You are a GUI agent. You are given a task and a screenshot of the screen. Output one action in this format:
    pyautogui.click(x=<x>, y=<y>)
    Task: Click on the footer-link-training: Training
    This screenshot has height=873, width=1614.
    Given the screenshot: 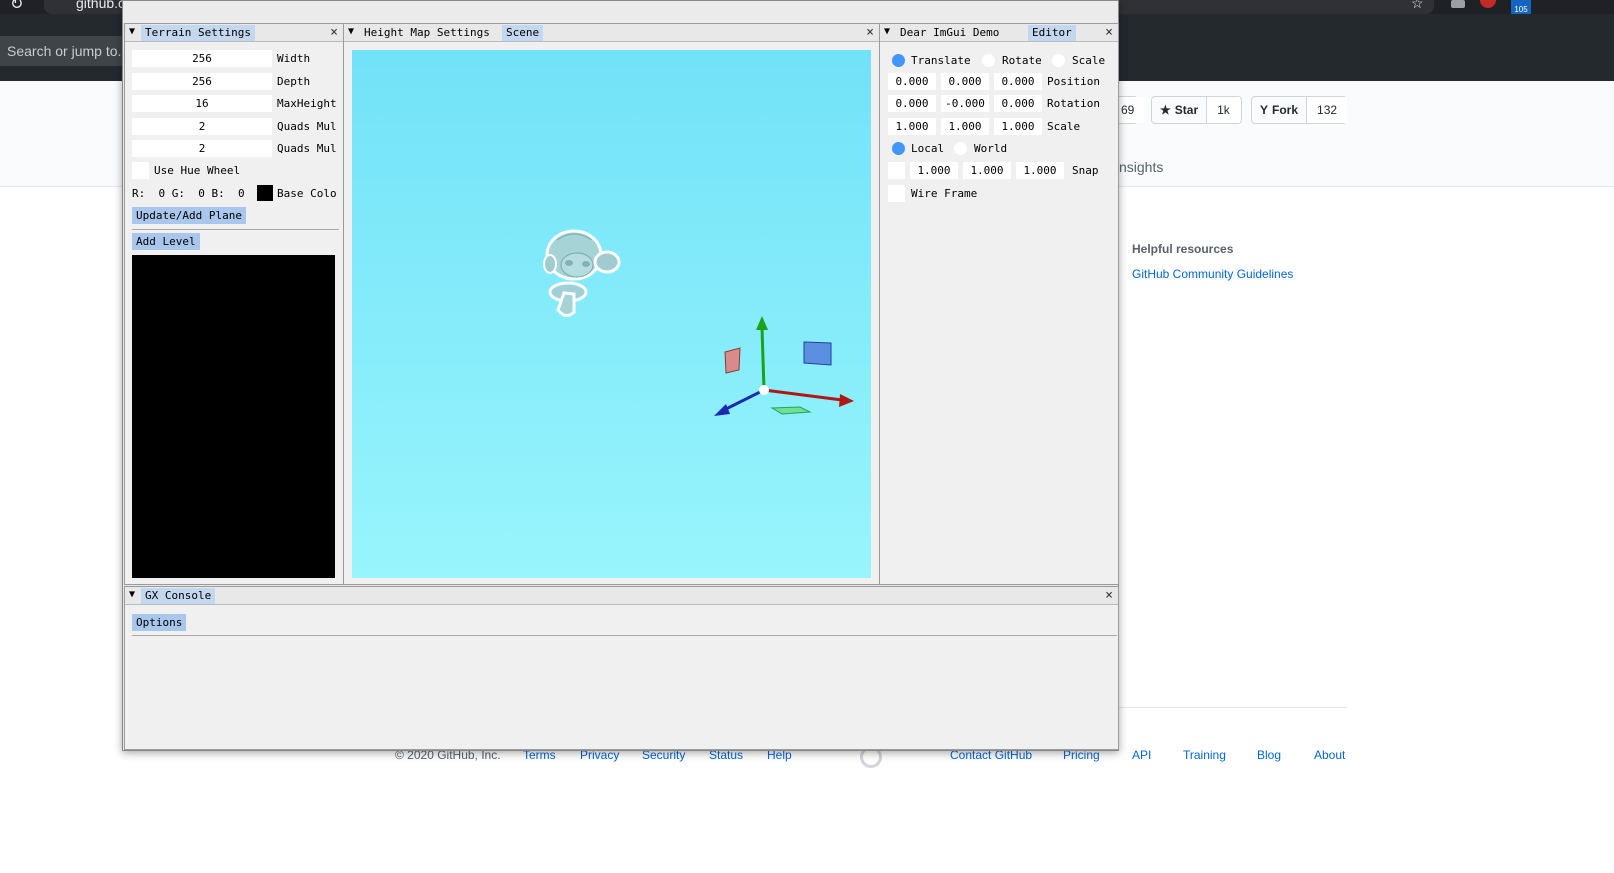 What is the action you would take?
    pyautogui.click(x=1204, y=755)
    